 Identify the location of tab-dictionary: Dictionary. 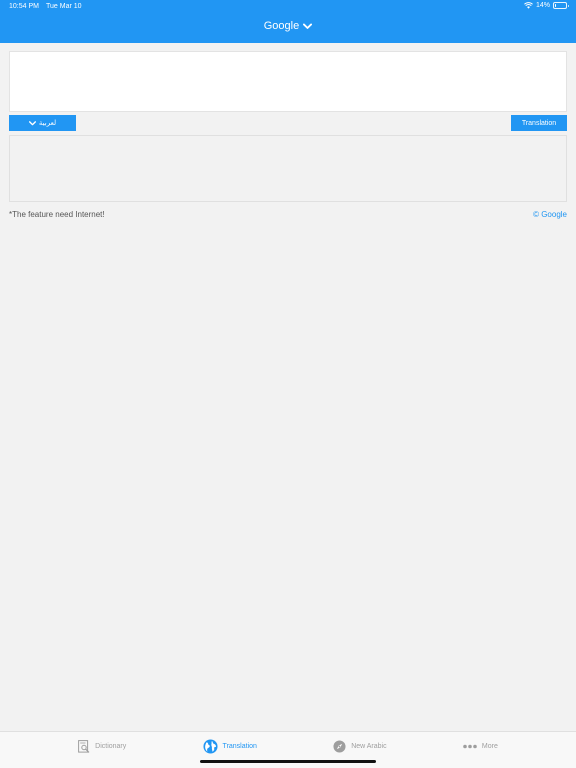
(102, 746).